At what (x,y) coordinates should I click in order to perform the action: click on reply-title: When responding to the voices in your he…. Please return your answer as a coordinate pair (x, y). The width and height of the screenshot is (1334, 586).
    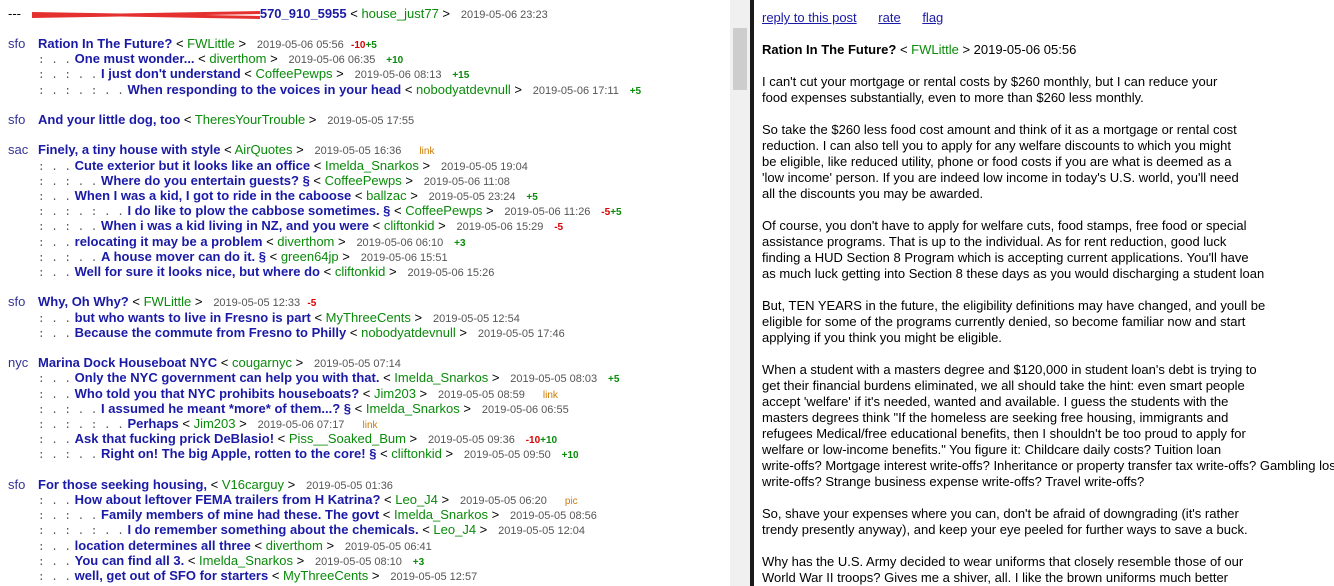
    Looking at the image, I should click on (264, 89).